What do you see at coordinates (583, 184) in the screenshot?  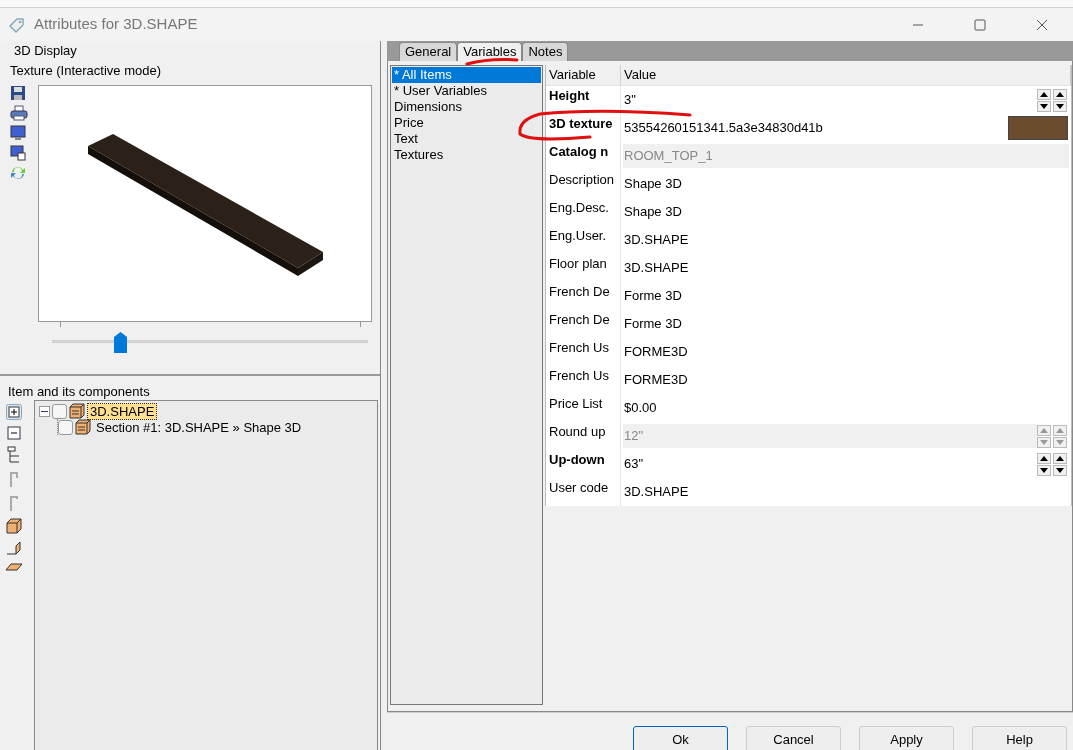 I see `variable-name: Description` at bounding box center [583, 184].